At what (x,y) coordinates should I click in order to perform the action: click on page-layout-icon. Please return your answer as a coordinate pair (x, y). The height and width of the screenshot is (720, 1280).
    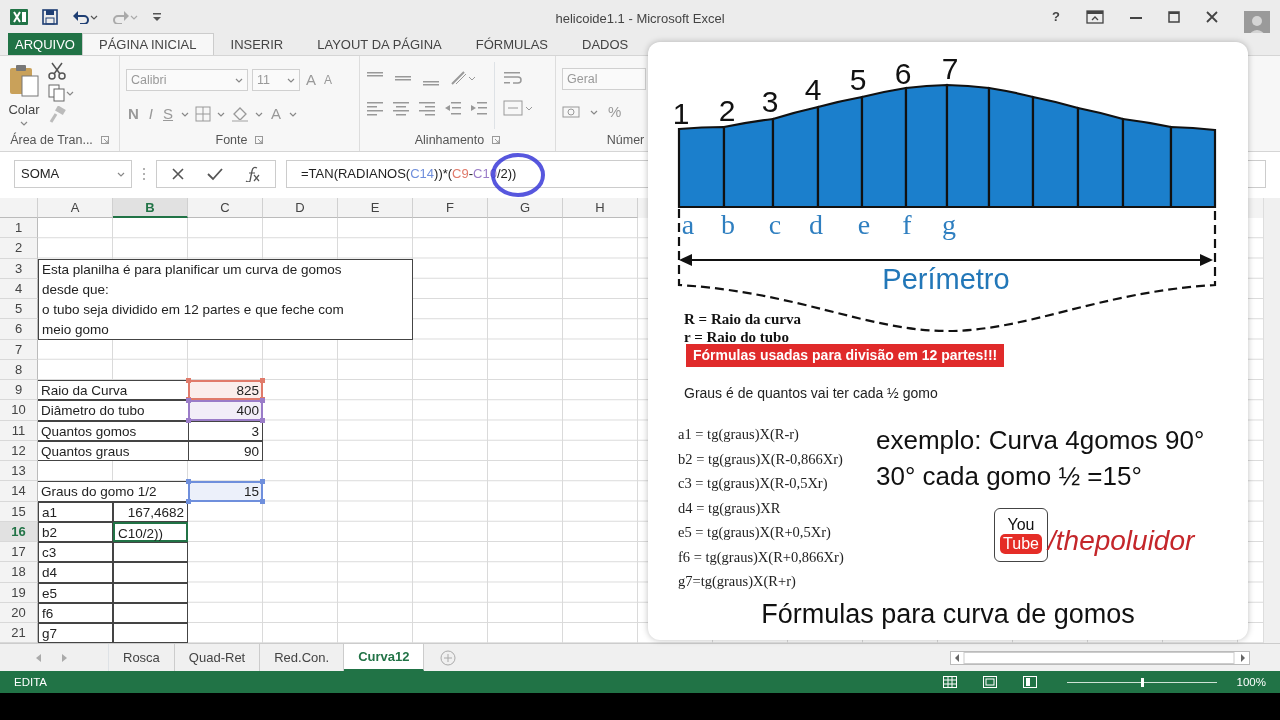
    Looking at the image, I should click on (989, 682).